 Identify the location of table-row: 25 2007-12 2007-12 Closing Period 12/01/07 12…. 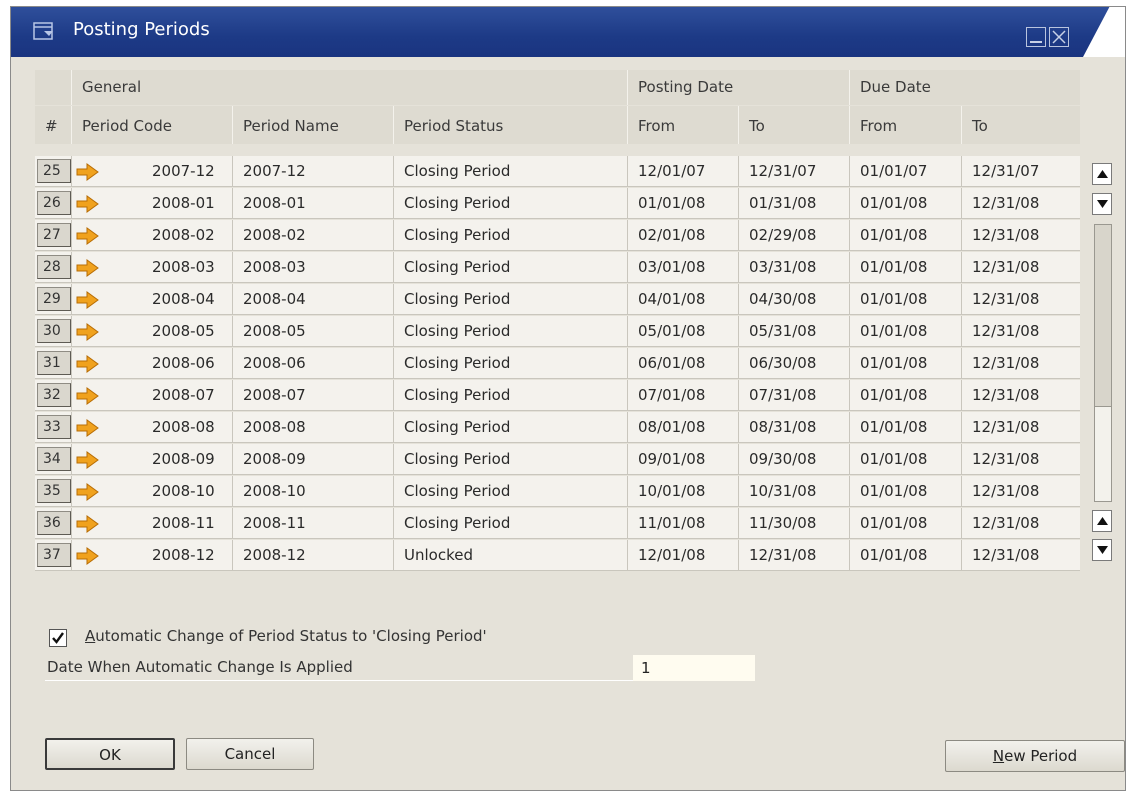
(557, 171).